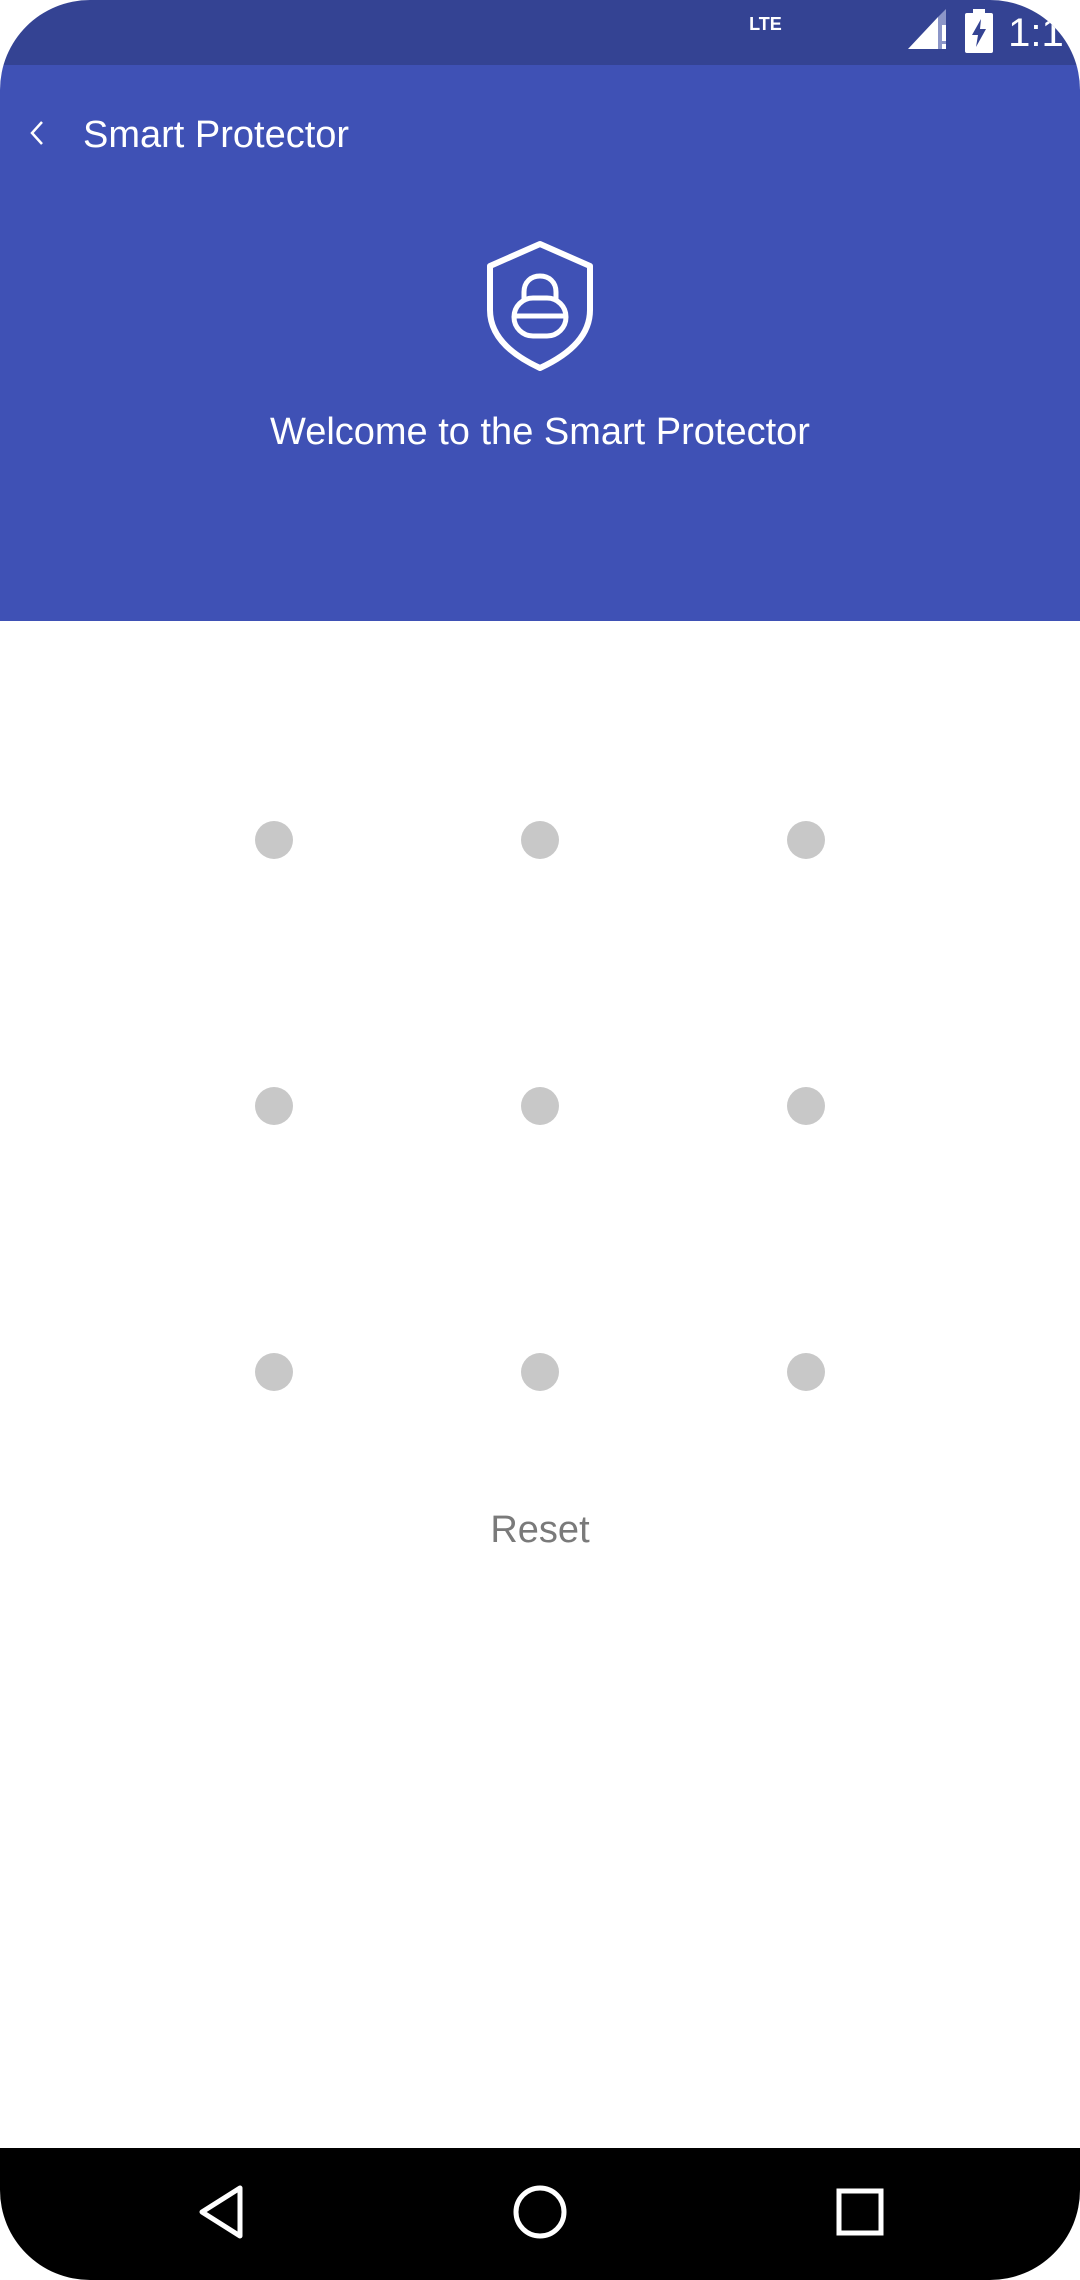 The image size is (1080, 2280). I want to click on shield-lock-icon, so click(540, 306).